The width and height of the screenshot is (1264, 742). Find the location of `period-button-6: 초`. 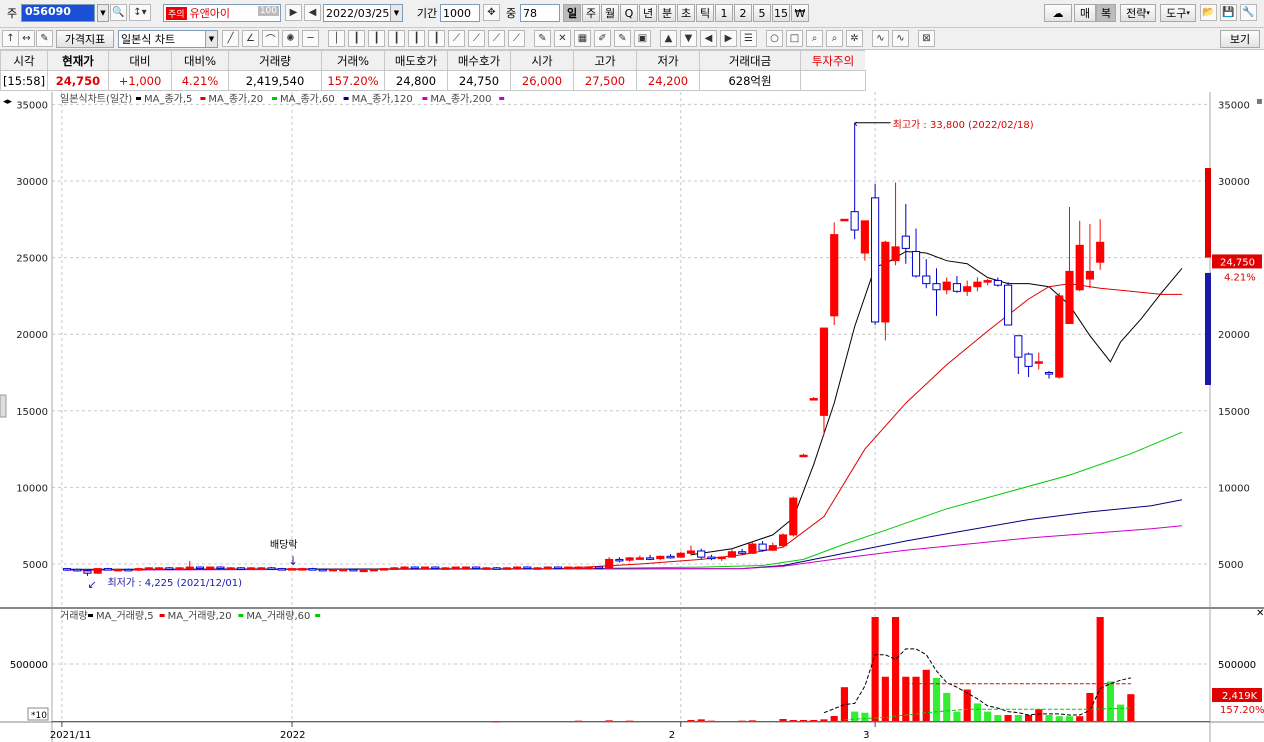

period-button-6: 초 is located at coordinates (686, 13).